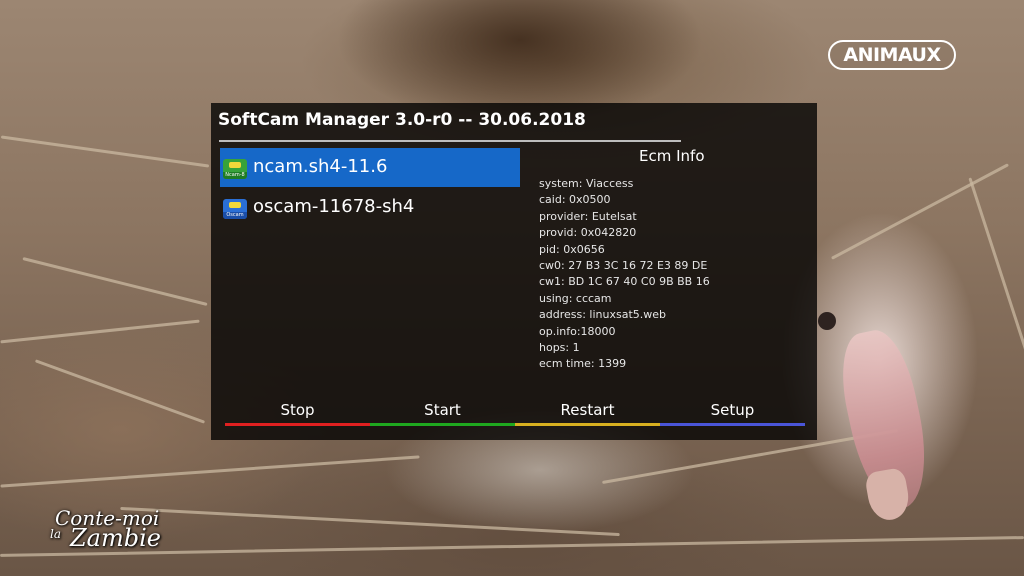 The image size is (1024, 576). What do you see at coordinates (586, 183) in the screenshot?
I see `ecm-system: system: Viaccess` at bounding box center [586, 183].